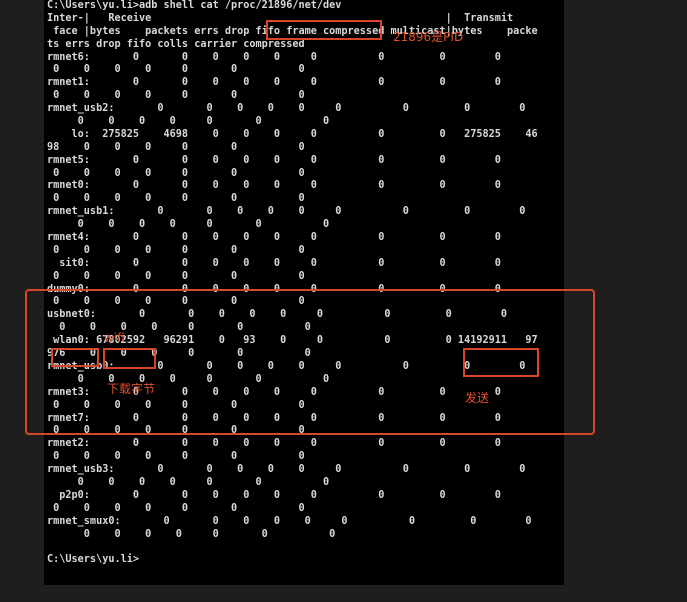 The width and height of the screenshot is (687, 602). What do you see at coordinates (274, 83) in the screenshot?
I see `console-line: rmnet1: 0 0 0 0 0 0 0 0 0` at bounding box center [274, 83].